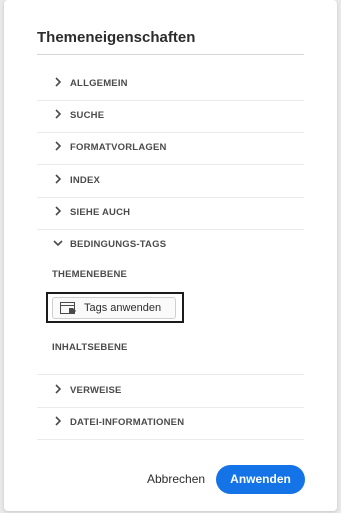 The width and height of the screenshot is (341, 513). What do you see at coordinates (100, 212) in the screenshot?
I see `section-label: SIEHE AUCH` at bounding box center [100, 212].